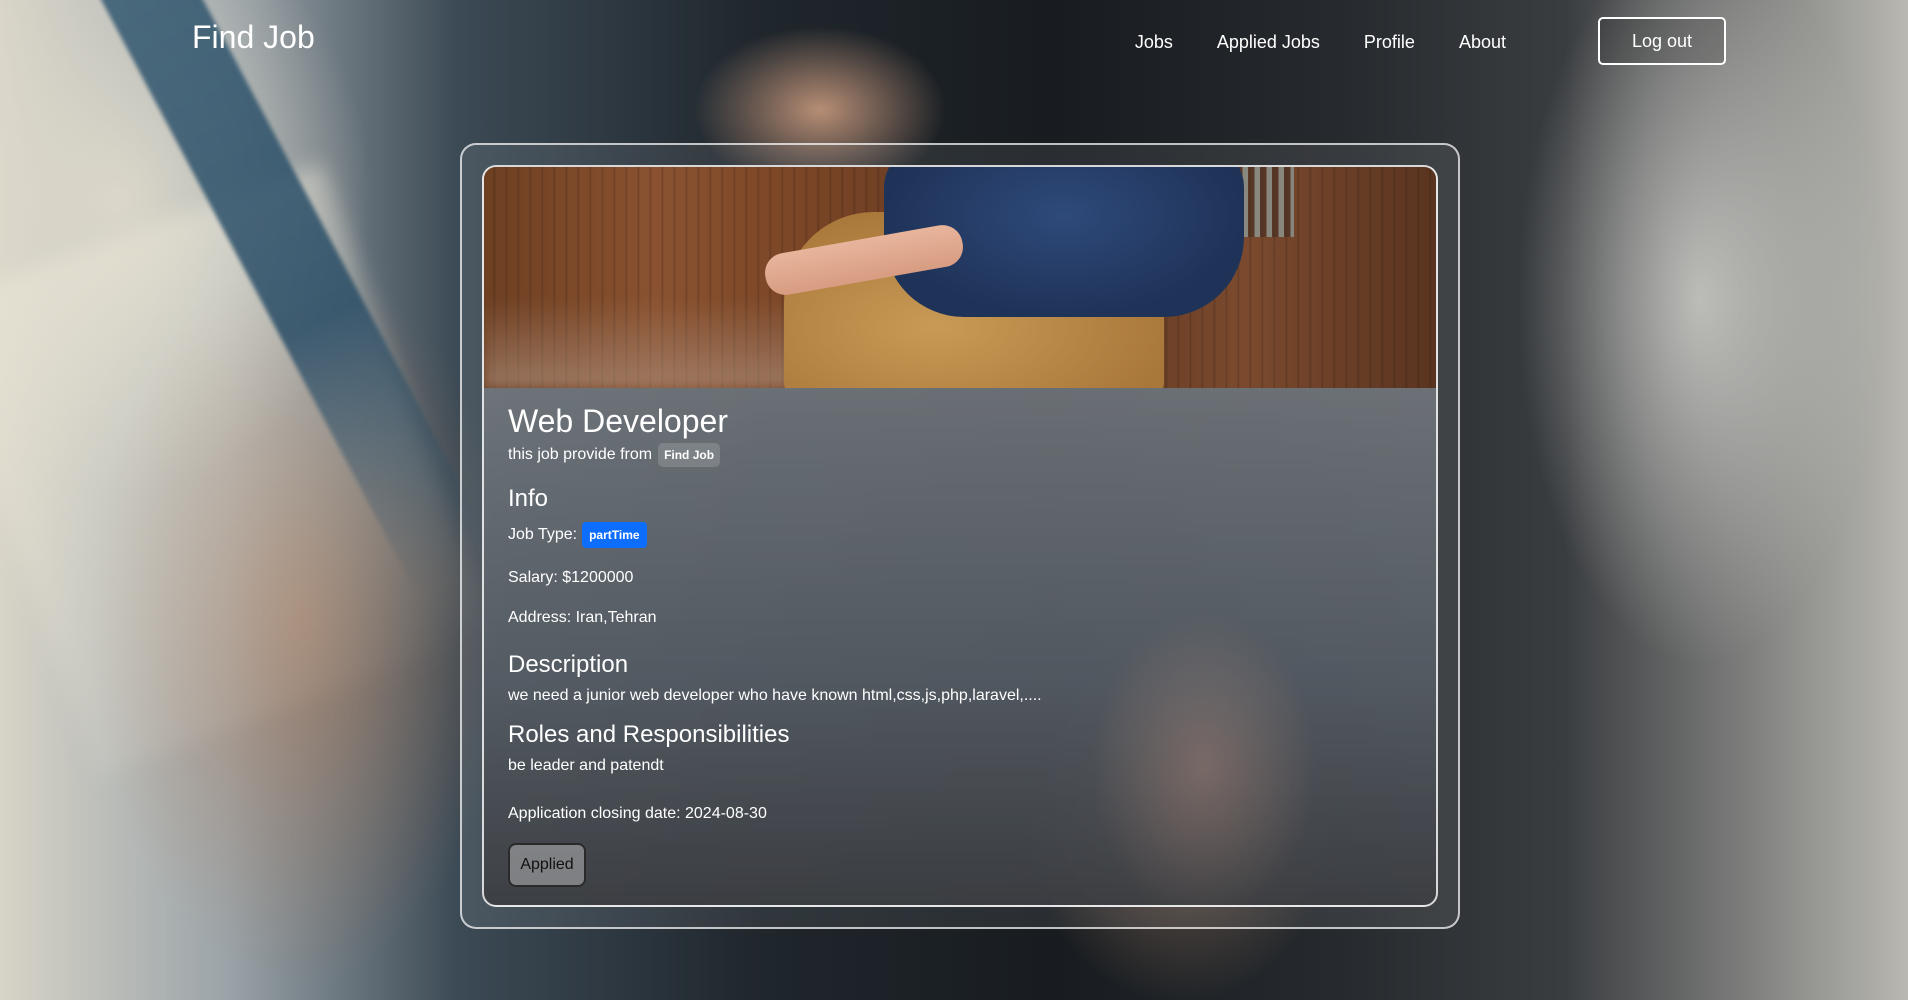 The image size is (1908, 1000). I want to click on job-card-image, so click(960, 277).